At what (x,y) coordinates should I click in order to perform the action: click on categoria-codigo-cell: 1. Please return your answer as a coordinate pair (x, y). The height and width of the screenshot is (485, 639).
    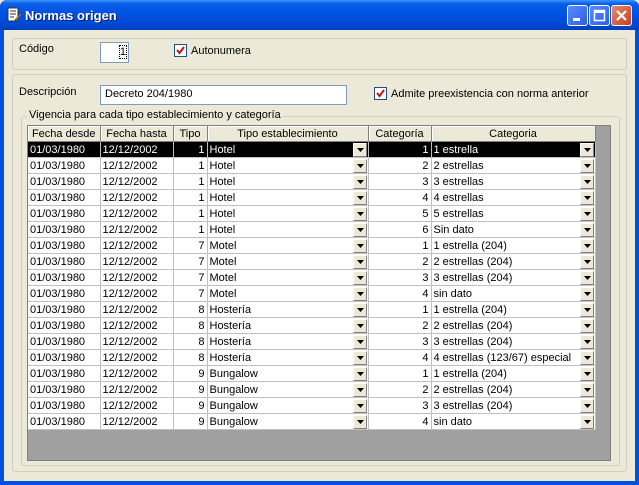
    Looking at the image, I should click on (400, 245).